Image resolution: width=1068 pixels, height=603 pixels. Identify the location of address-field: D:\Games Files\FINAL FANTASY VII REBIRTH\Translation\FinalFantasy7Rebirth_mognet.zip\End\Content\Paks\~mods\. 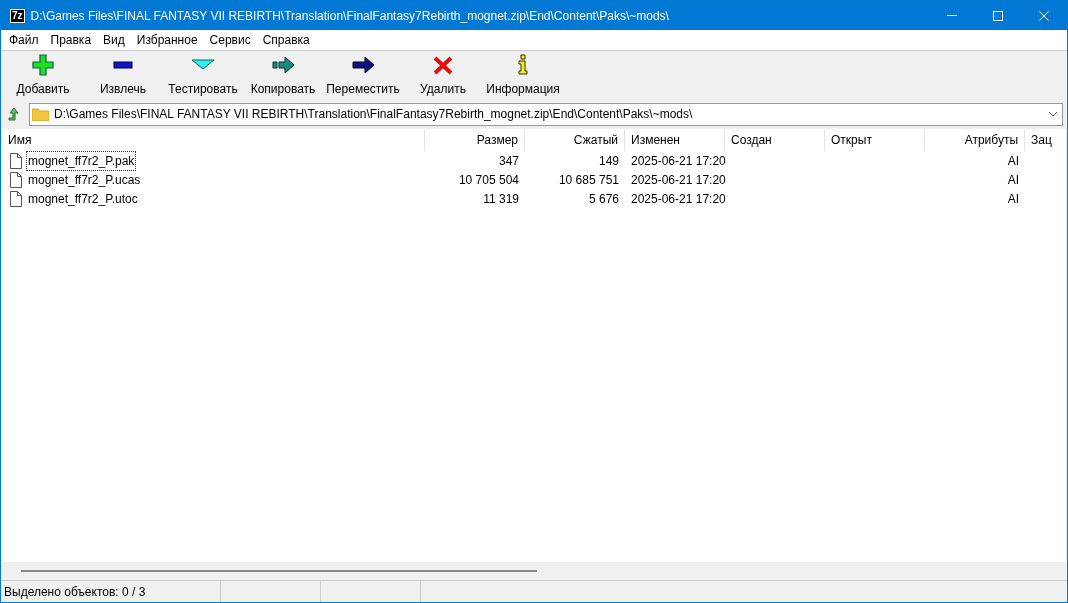
(546, 114).